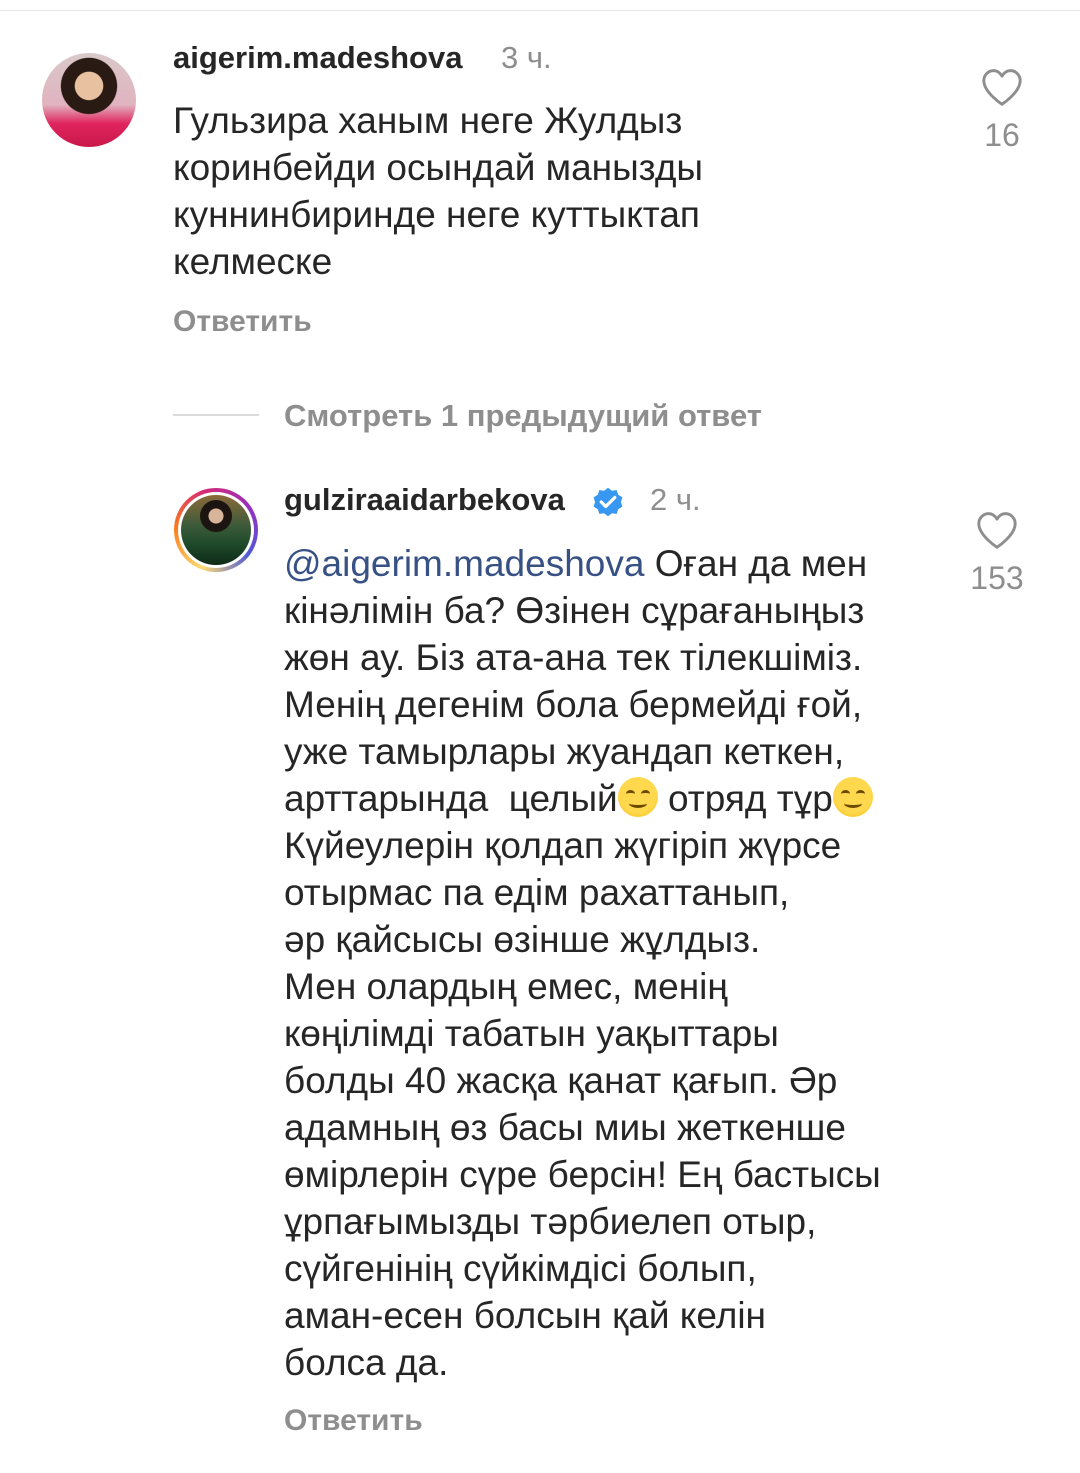  I want to click on reply-line: сүйгенінің сүйкімдісі болып,, so click(520, 1268).